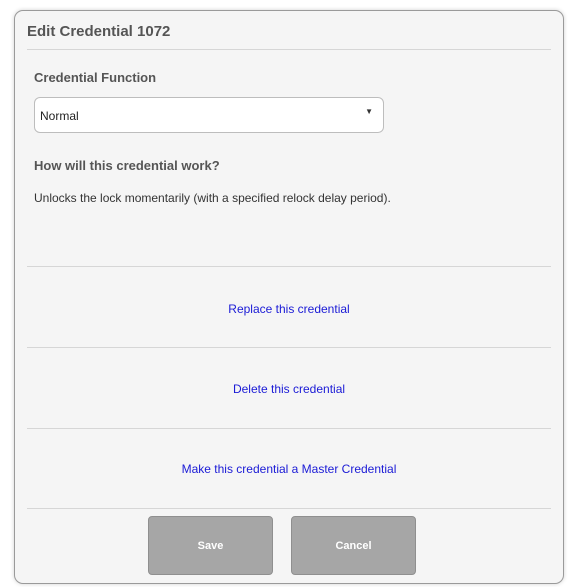 Image resolution: width=571 pixels, height=587 pixels. Describe the element at coordinates (289, 49) in the screenshot. I see `title-divider` at that location.